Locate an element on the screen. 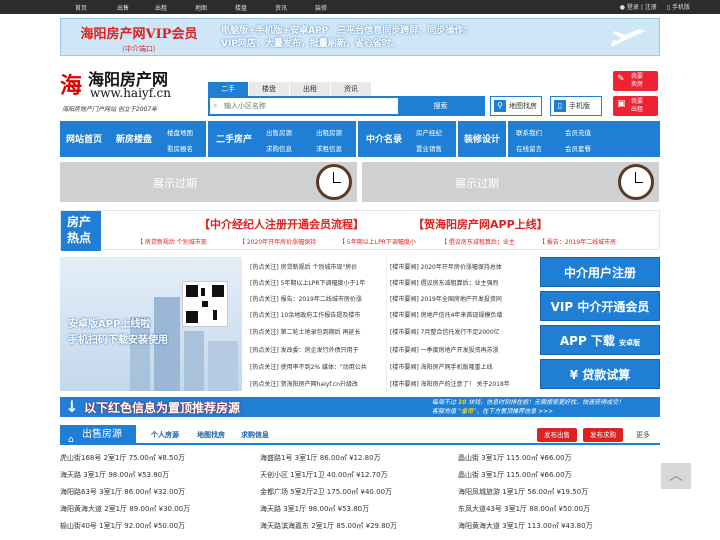 The height and width of the screenshot is (540, 720). register-link: 注册 is located at coordinates (651, 7).